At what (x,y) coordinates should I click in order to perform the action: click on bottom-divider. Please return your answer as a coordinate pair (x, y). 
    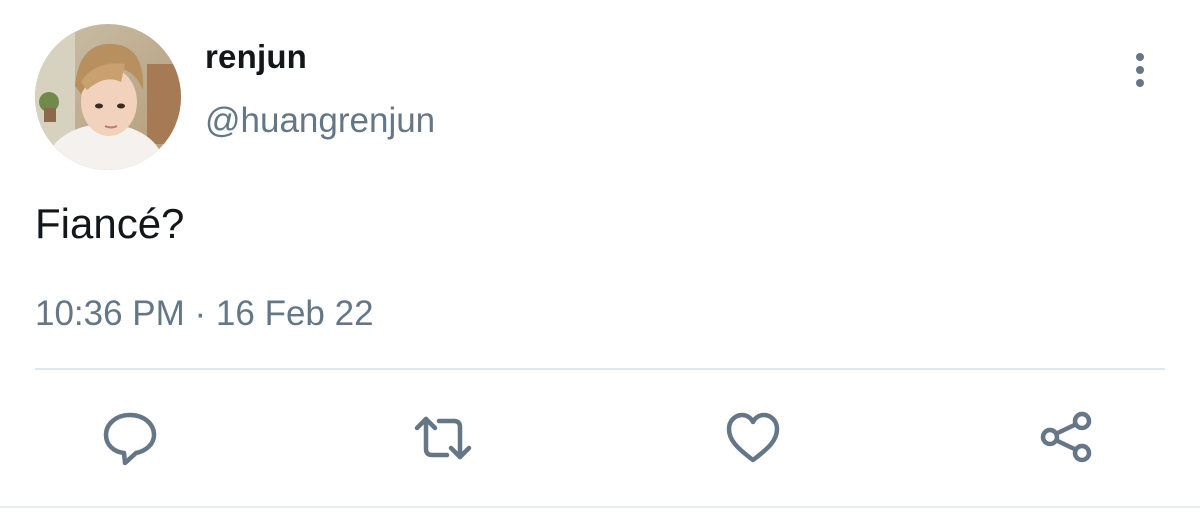
    Looking at the image, I should click on (600, 507).